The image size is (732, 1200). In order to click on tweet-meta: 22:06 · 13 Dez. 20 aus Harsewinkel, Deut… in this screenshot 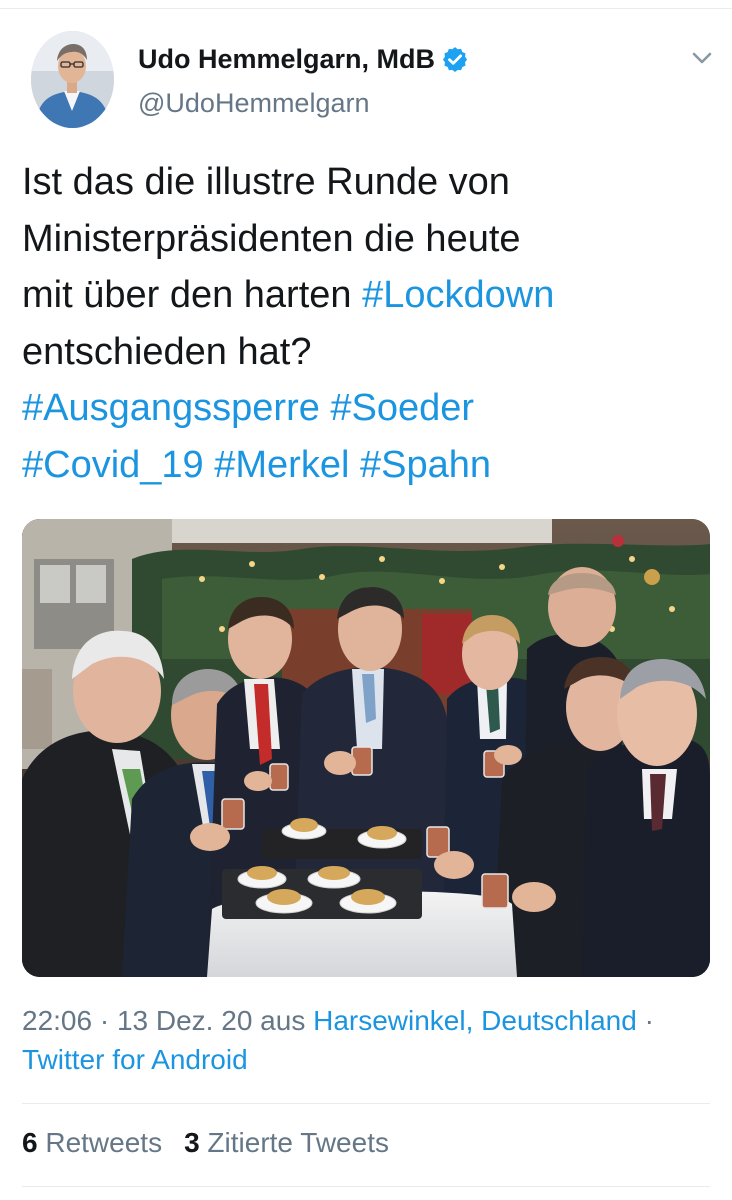, I will do `click(338, 1021)`.